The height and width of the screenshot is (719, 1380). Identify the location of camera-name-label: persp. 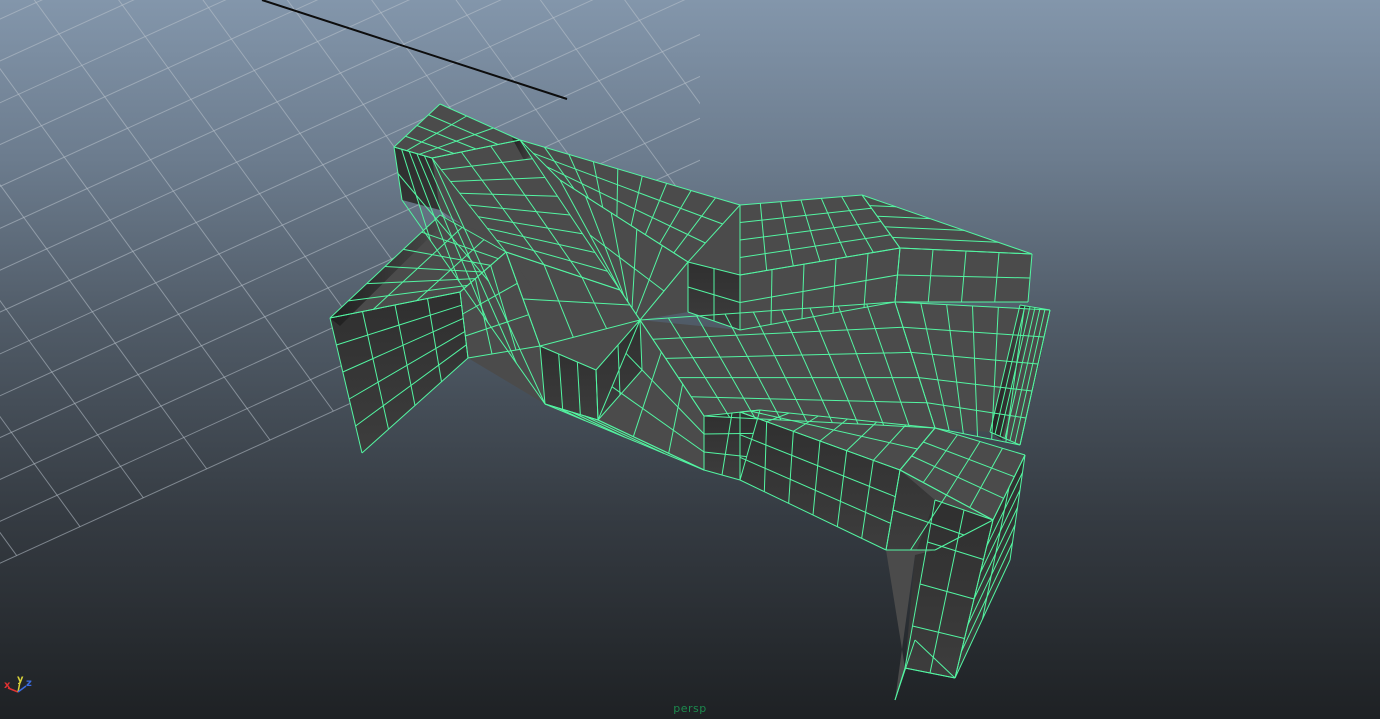
(690, 708).